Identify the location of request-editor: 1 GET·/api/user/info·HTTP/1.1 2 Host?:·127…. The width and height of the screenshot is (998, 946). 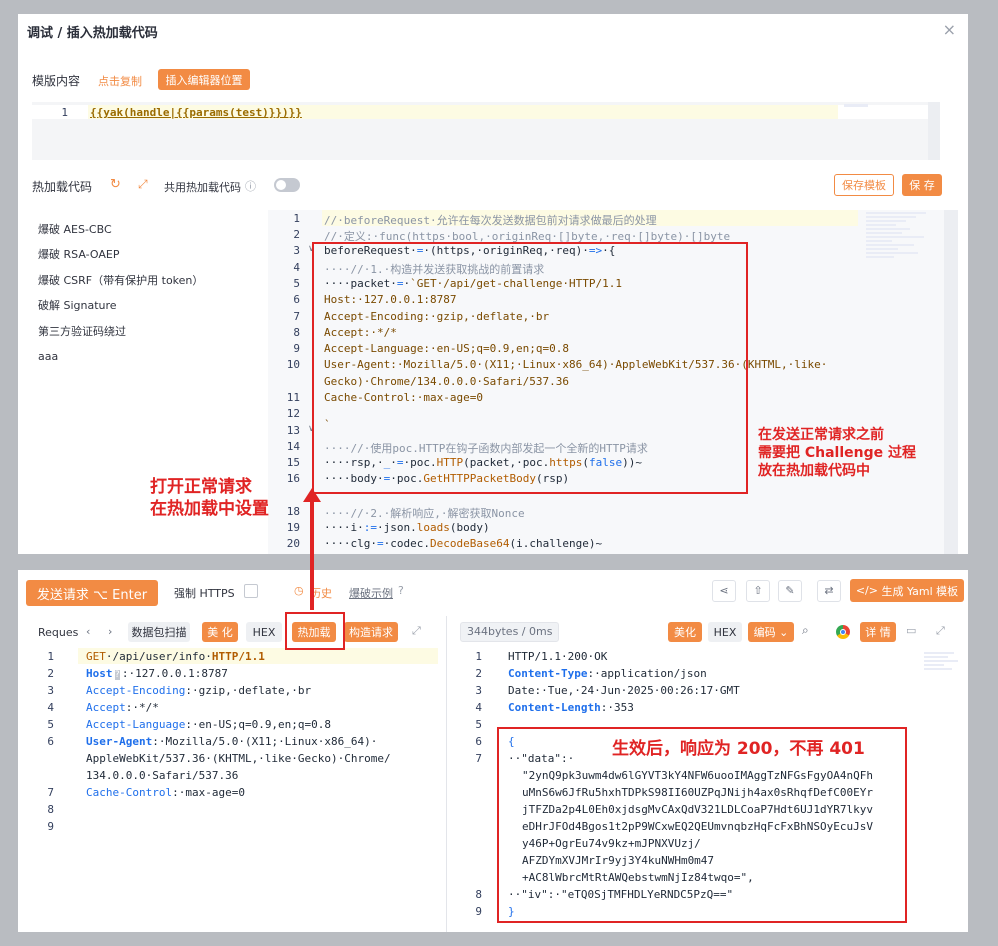
(232, 790).